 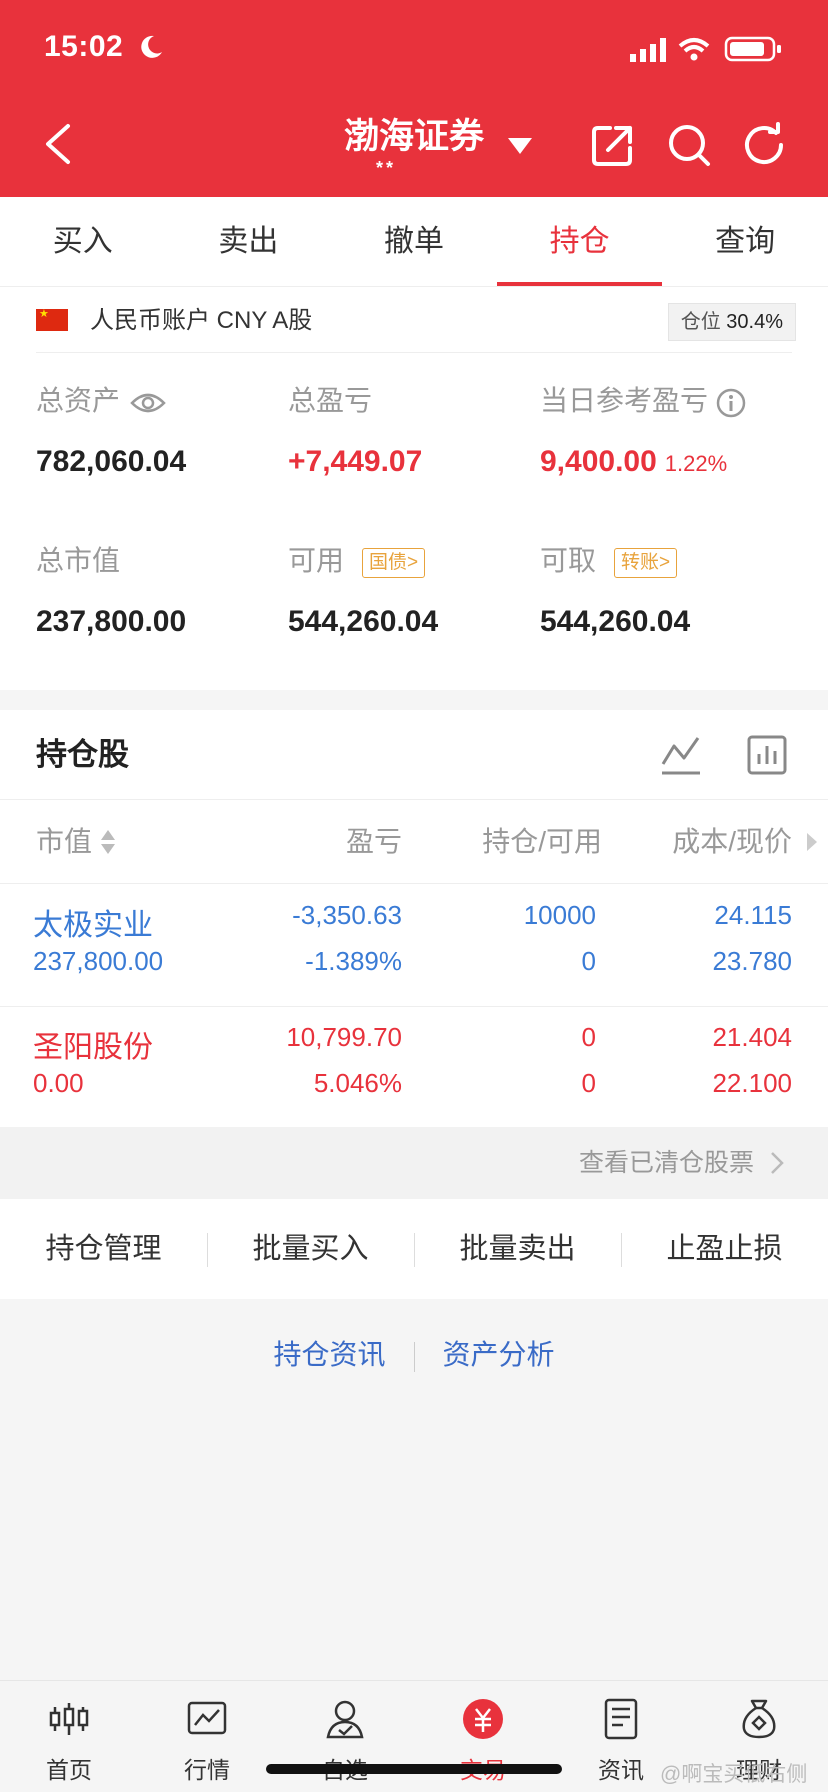 I want to click on available-value: 544,260.04, so click(x=363, y=621).